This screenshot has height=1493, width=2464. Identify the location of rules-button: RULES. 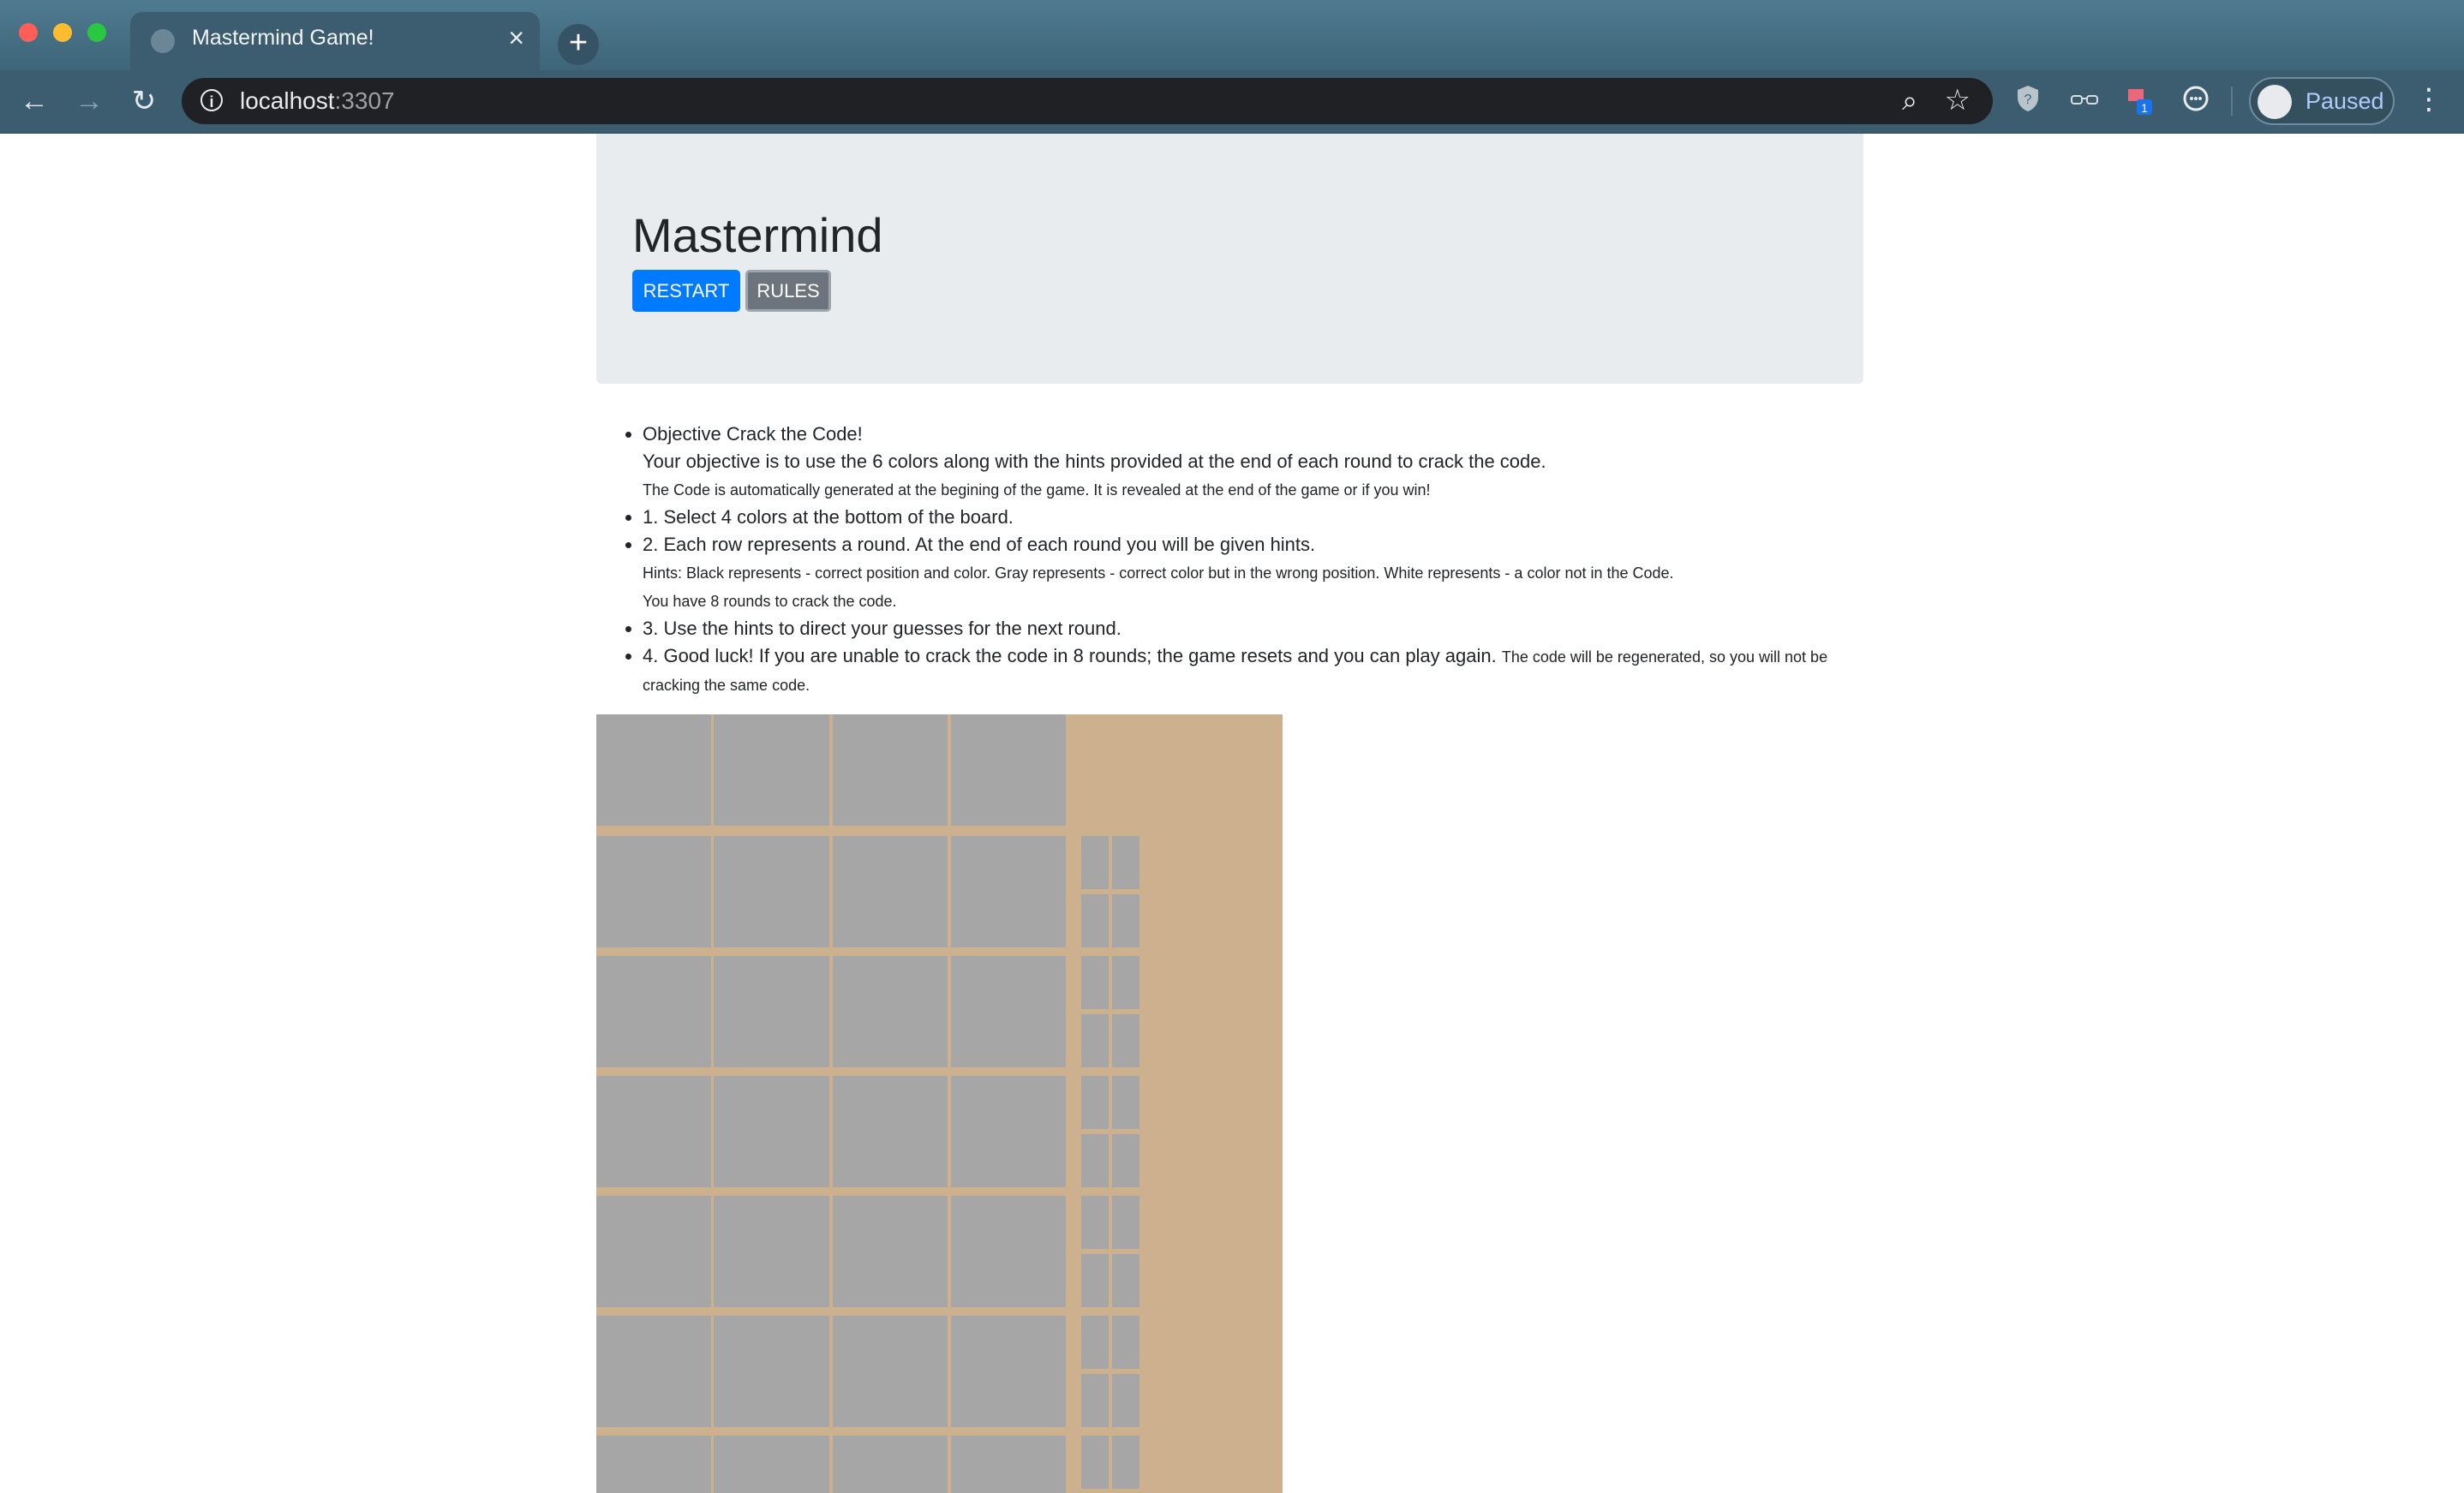
(788, 291).